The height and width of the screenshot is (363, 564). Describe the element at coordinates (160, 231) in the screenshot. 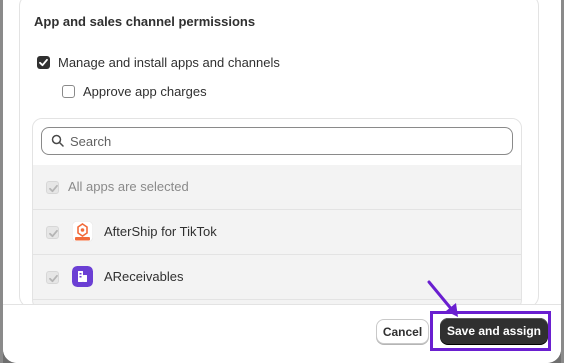

I see `app-name: AfterShip for TikTok` at that location.